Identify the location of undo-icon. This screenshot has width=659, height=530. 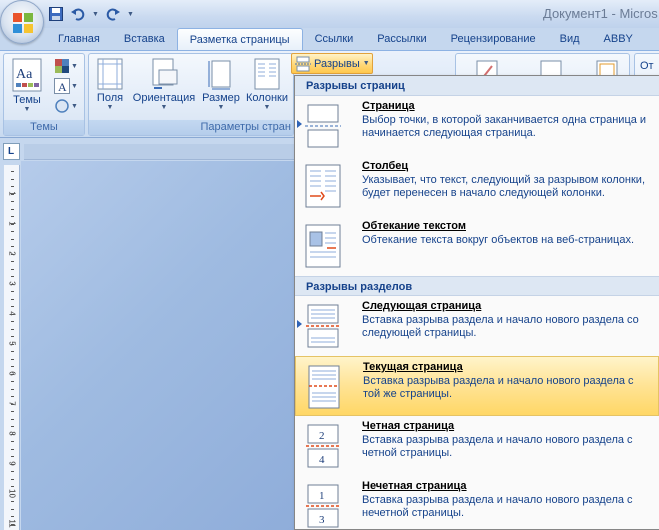
(78, 14).